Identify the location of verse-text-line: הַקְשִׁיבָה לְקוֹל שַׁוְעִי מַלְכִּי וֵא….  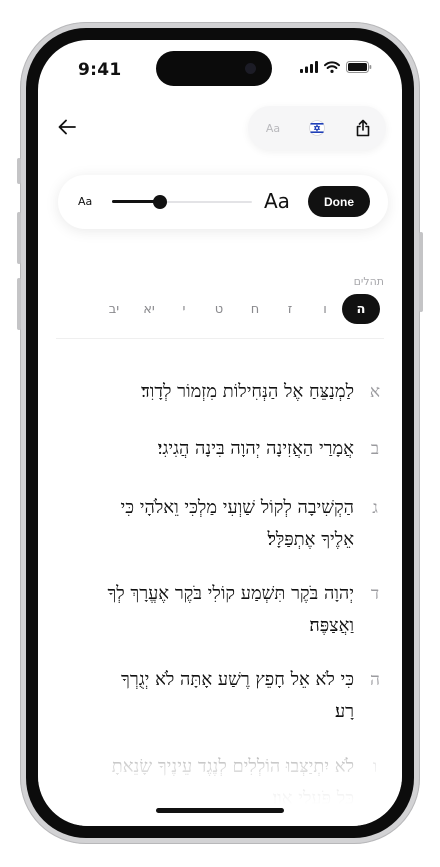
(237, 507).